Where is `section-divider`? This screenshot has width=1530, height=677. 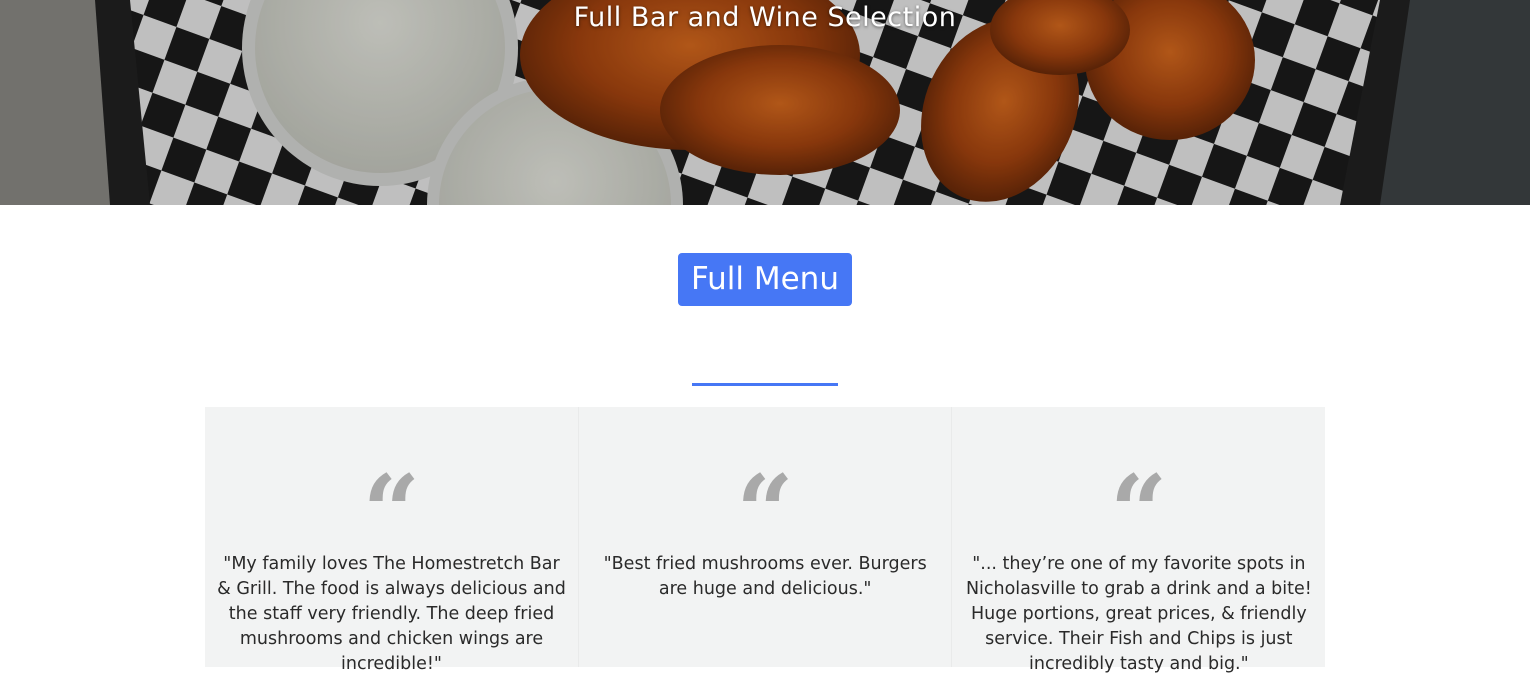
section-divider is located at coordinates (765, 384).